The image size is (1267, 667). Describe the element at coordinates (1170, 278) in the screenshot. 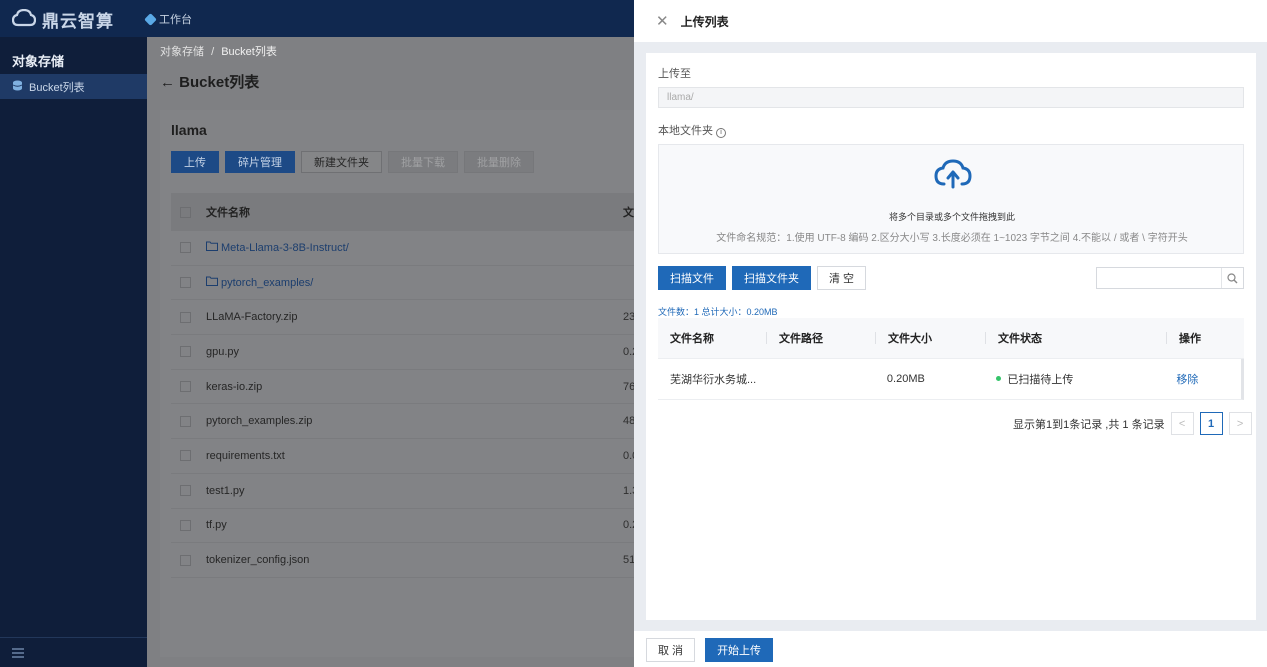

I see `search-input` at that location.